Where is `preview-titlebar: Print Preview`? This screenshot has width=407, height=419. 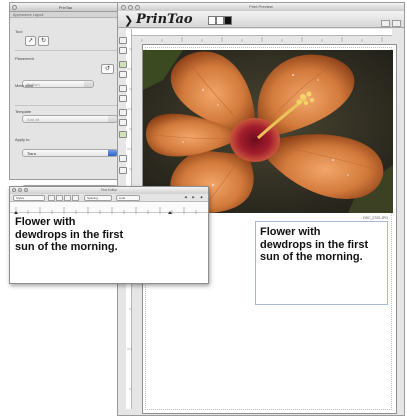
preview-titlebar: Print Preview is located at coordinates (261, 7).